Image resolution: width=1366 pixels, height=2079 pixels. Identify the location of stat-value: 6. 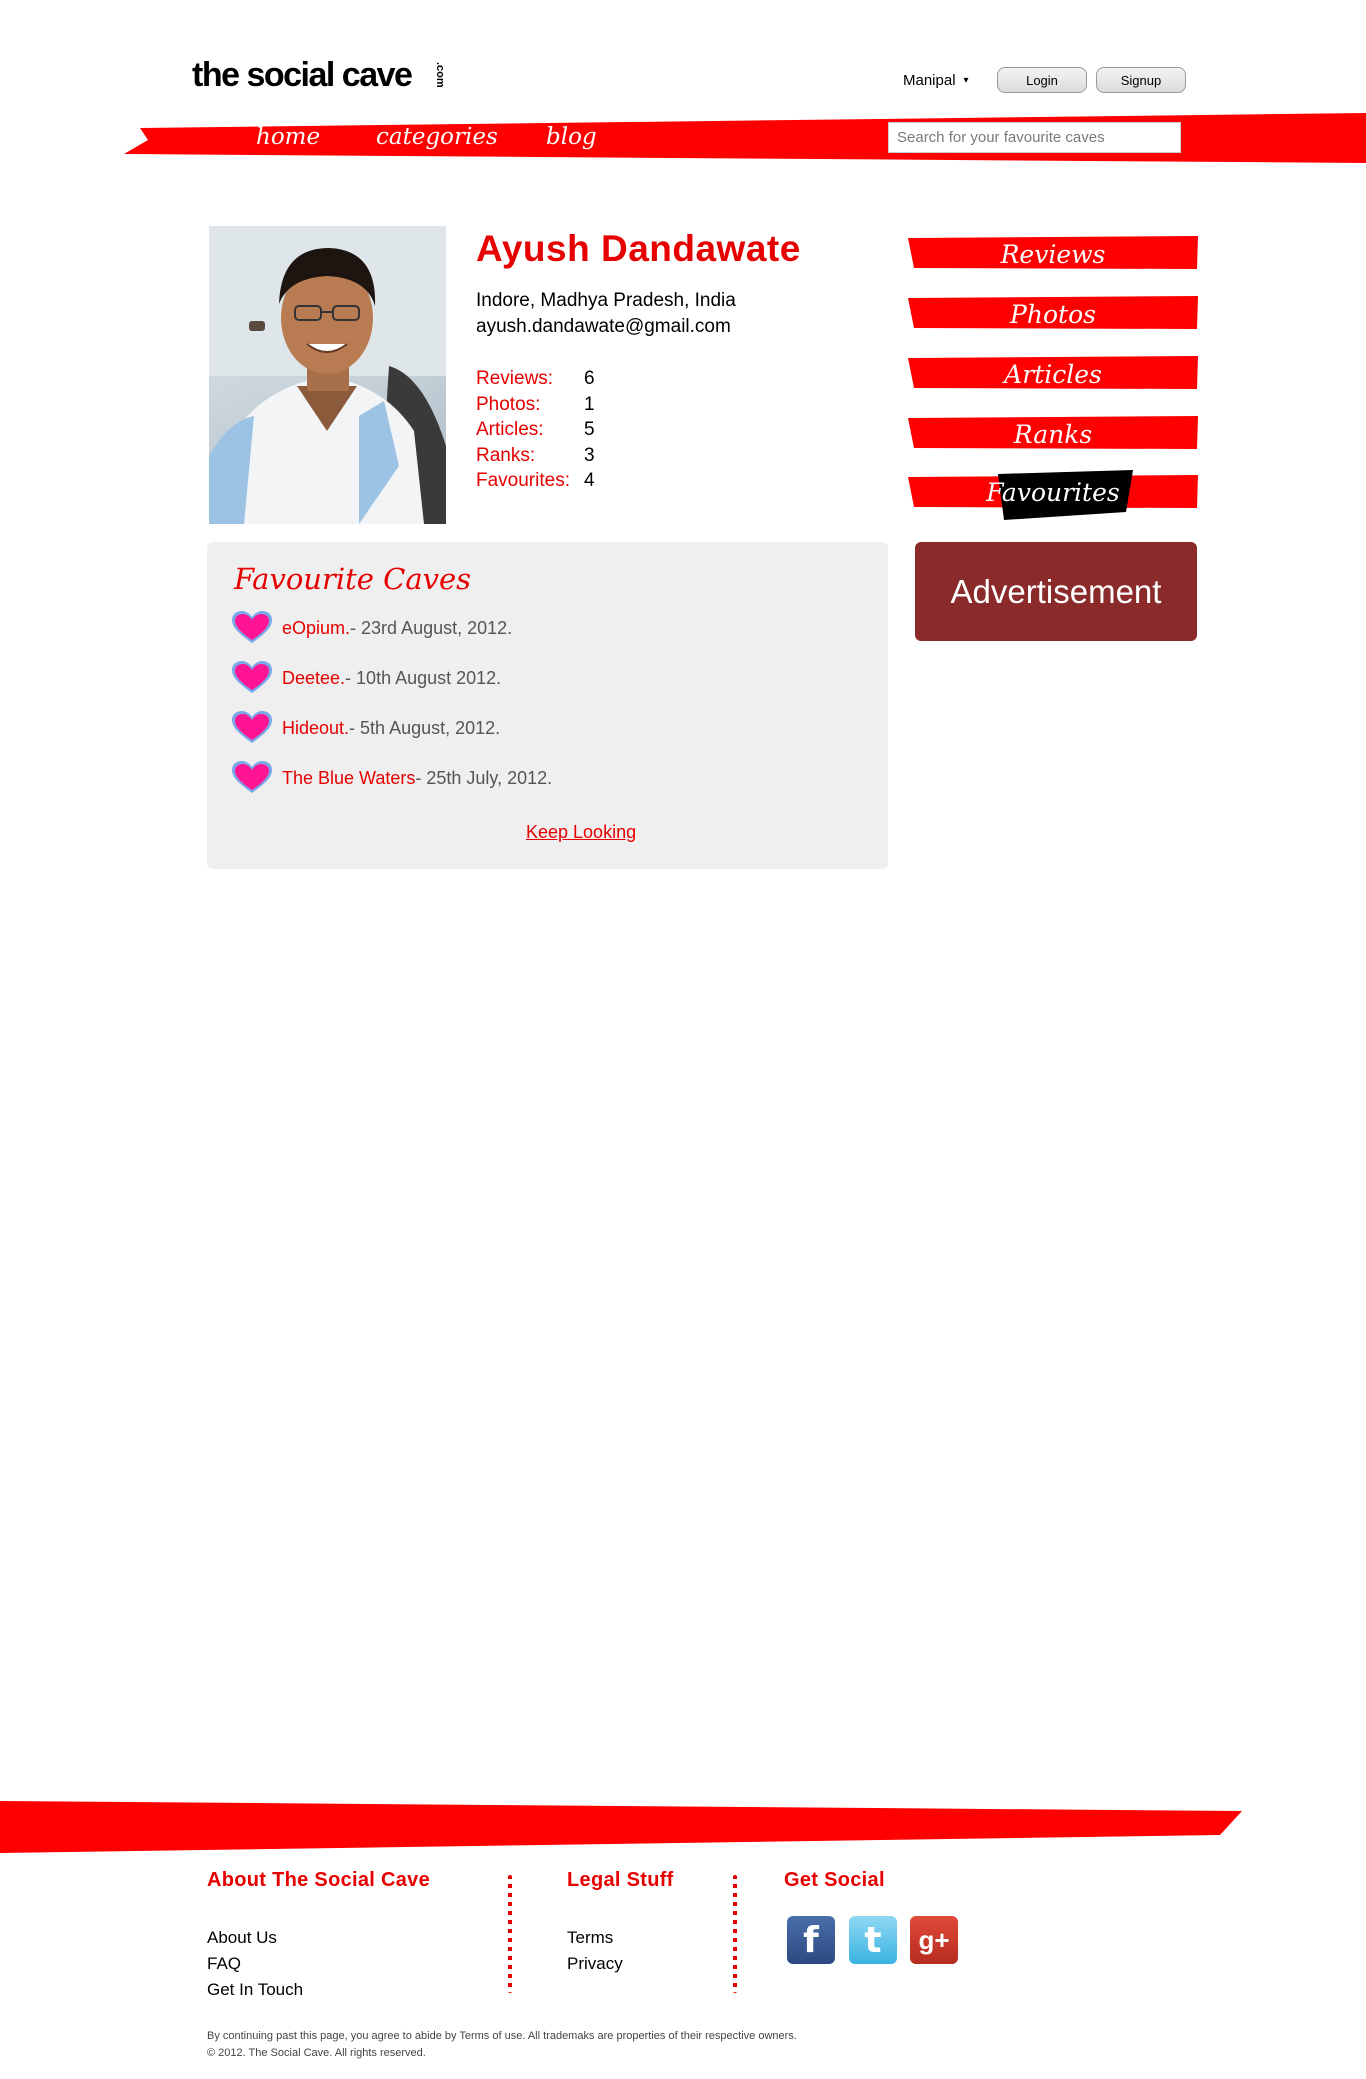
(589, 378).